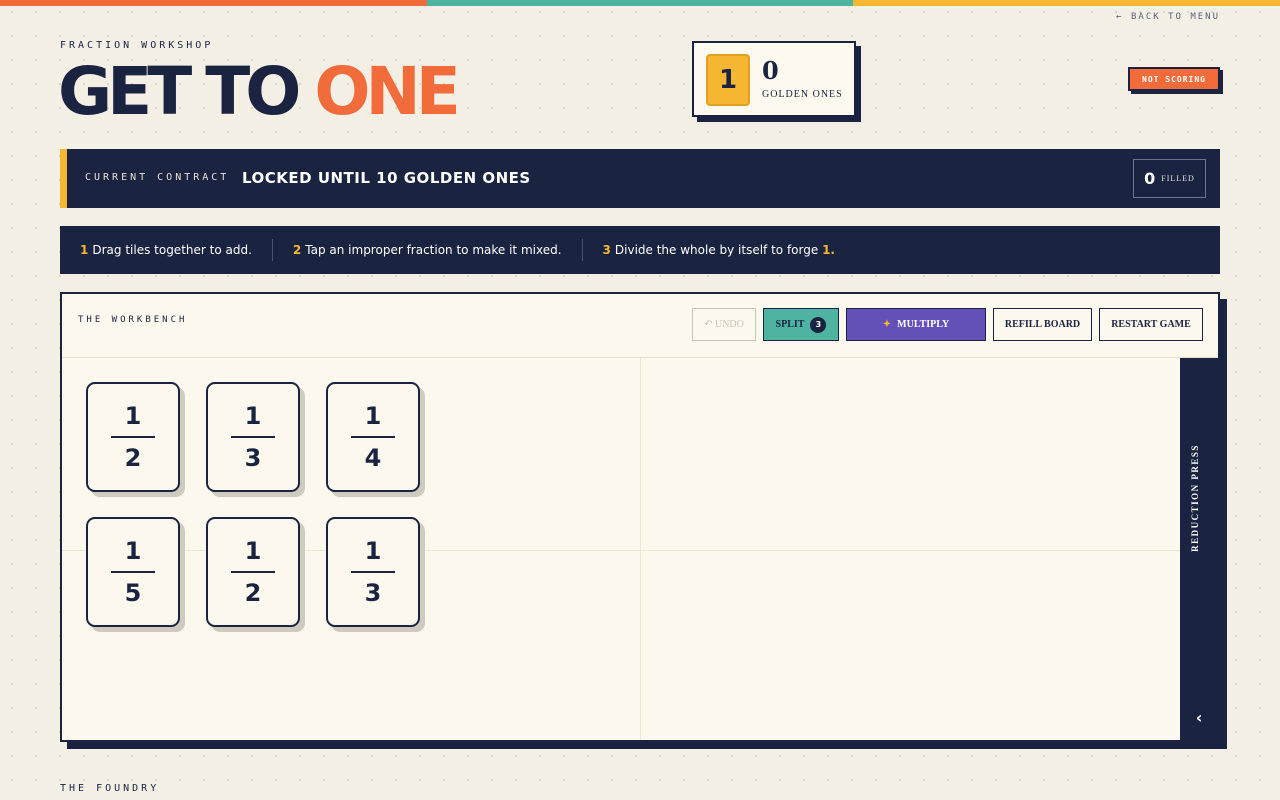 This screenshot has height=800, width=1280. I want to click on split-label: SPLIT, so click(790, 324).